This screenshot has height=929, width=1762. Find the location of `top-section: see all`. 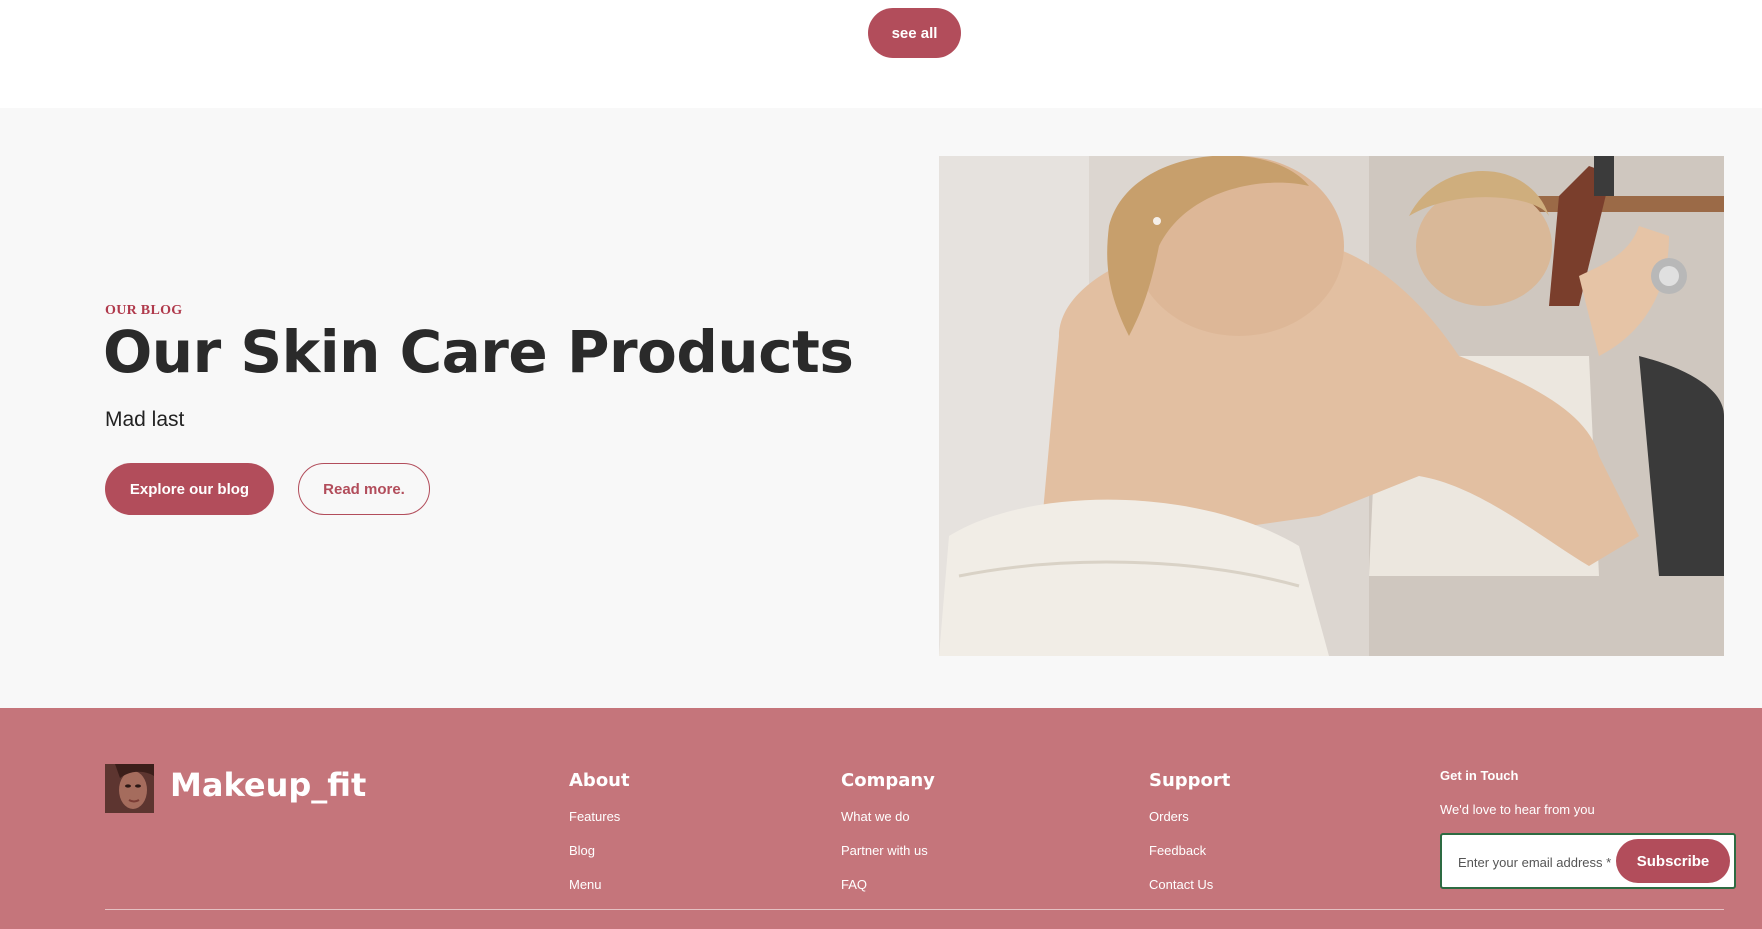

top-section: see all is located at coordinates (881, 54).